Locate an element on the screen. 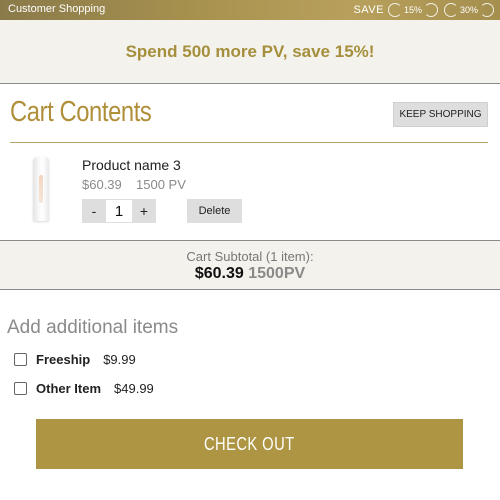 Image resolution: width=500 pixels, height=500 pixels. tier-15-label: 15% is located at coordinates (412, 10).